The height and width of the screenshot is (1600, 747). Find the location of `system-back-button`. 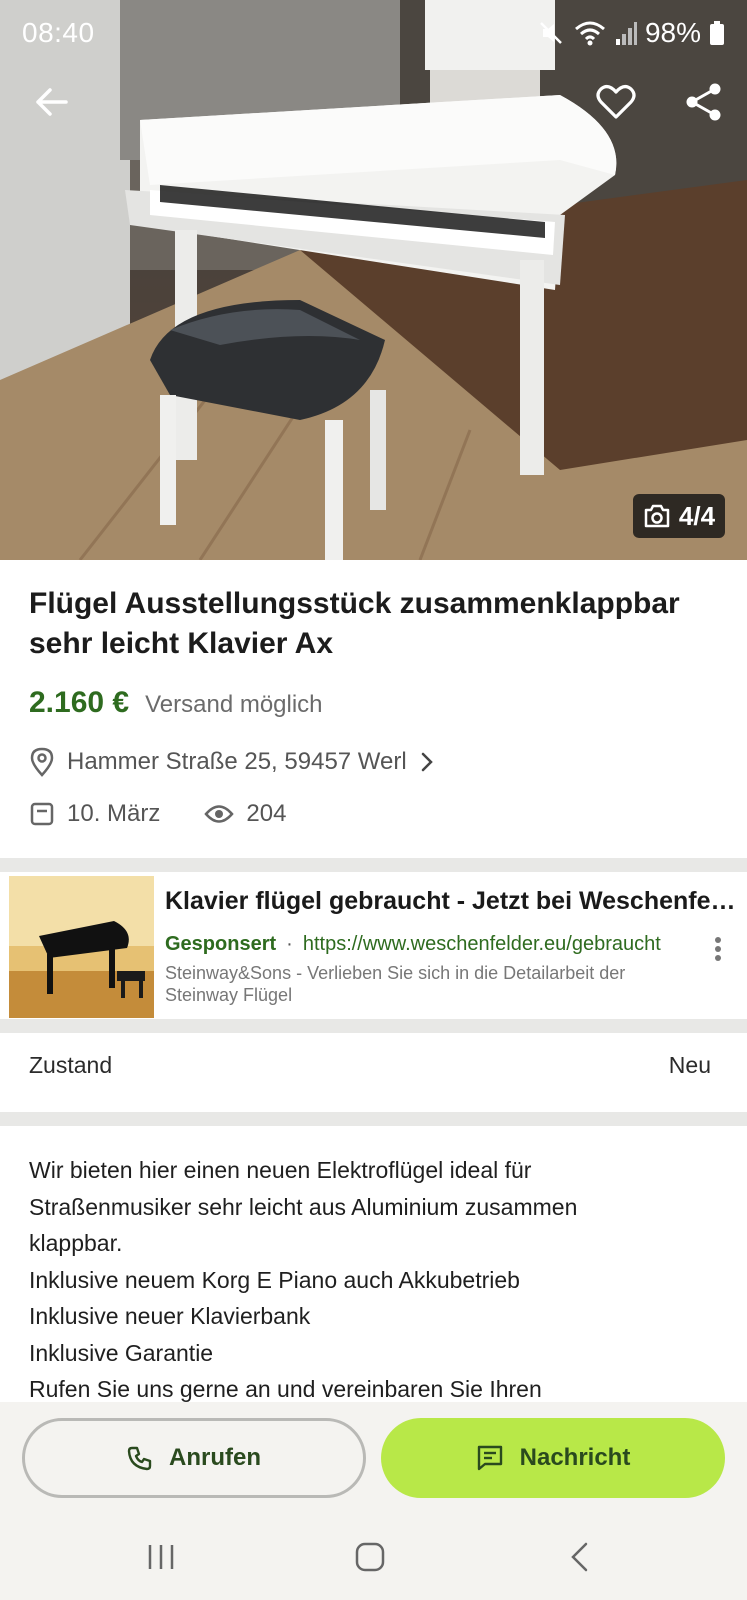

system-back-button is located at coordinates (580, 1557).